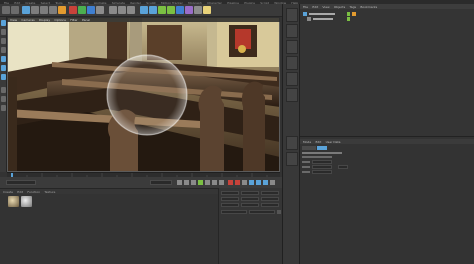  I want to click on size-mode-dropdown, so click(262, 212).